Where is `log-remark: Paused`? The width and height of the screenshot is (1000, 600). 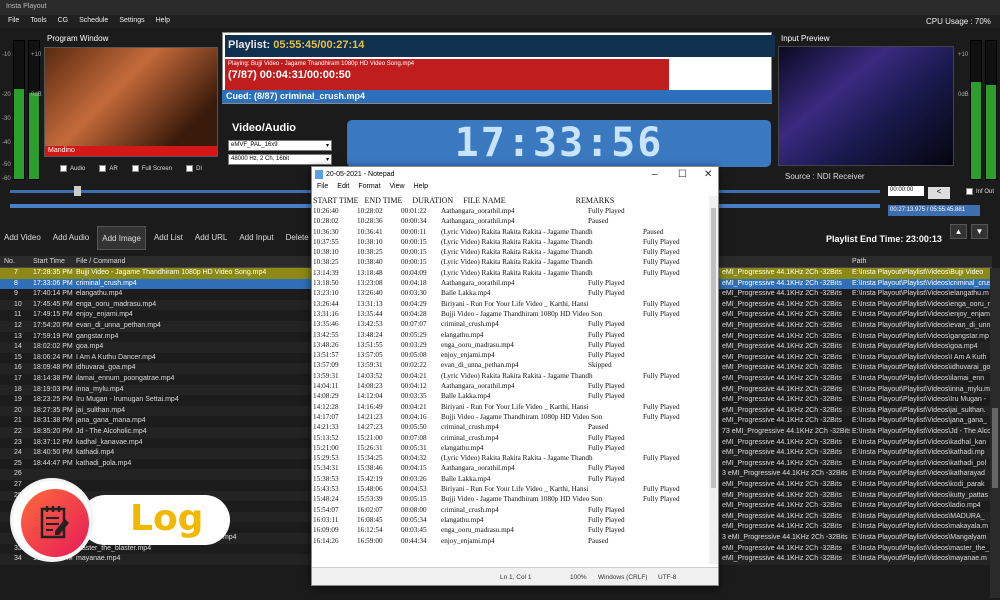
log-remark: Paused is located at coordinates (653, 231).